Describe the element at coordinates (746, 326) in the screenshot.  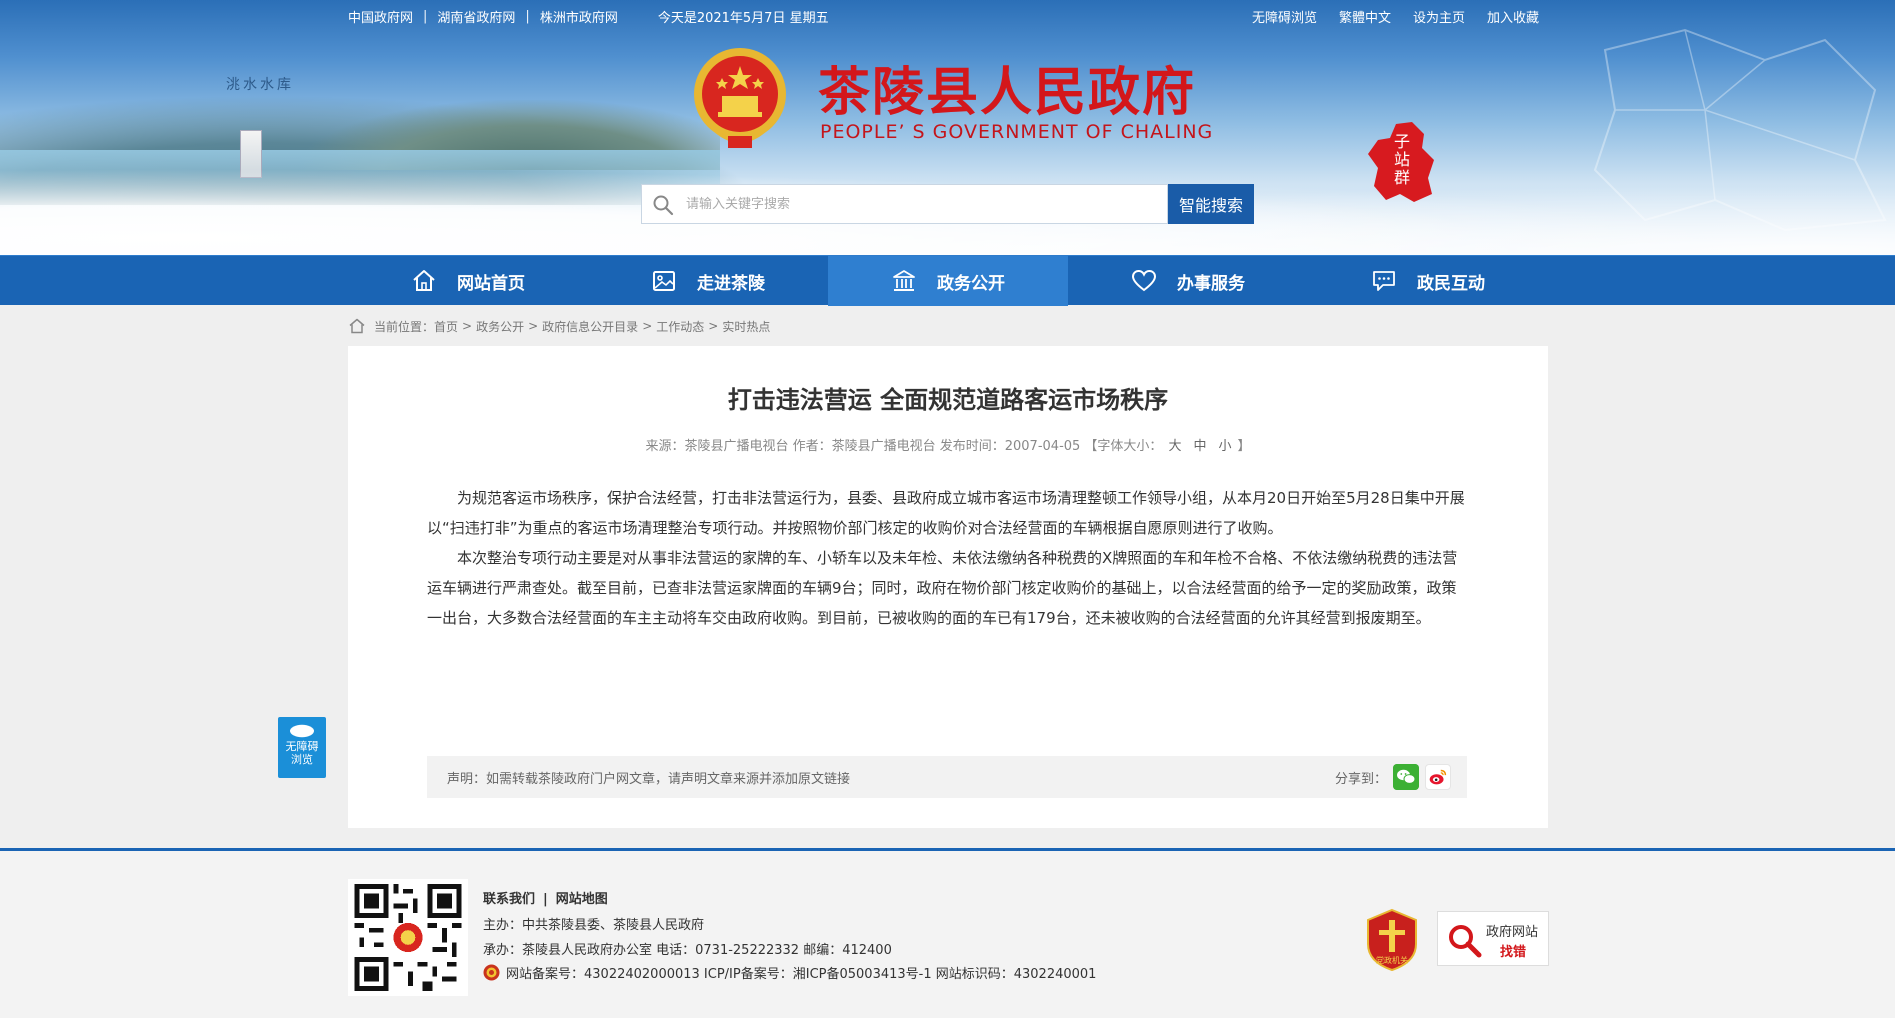
I see `breadcrumb-hot-topics: 实时热点` at that location.